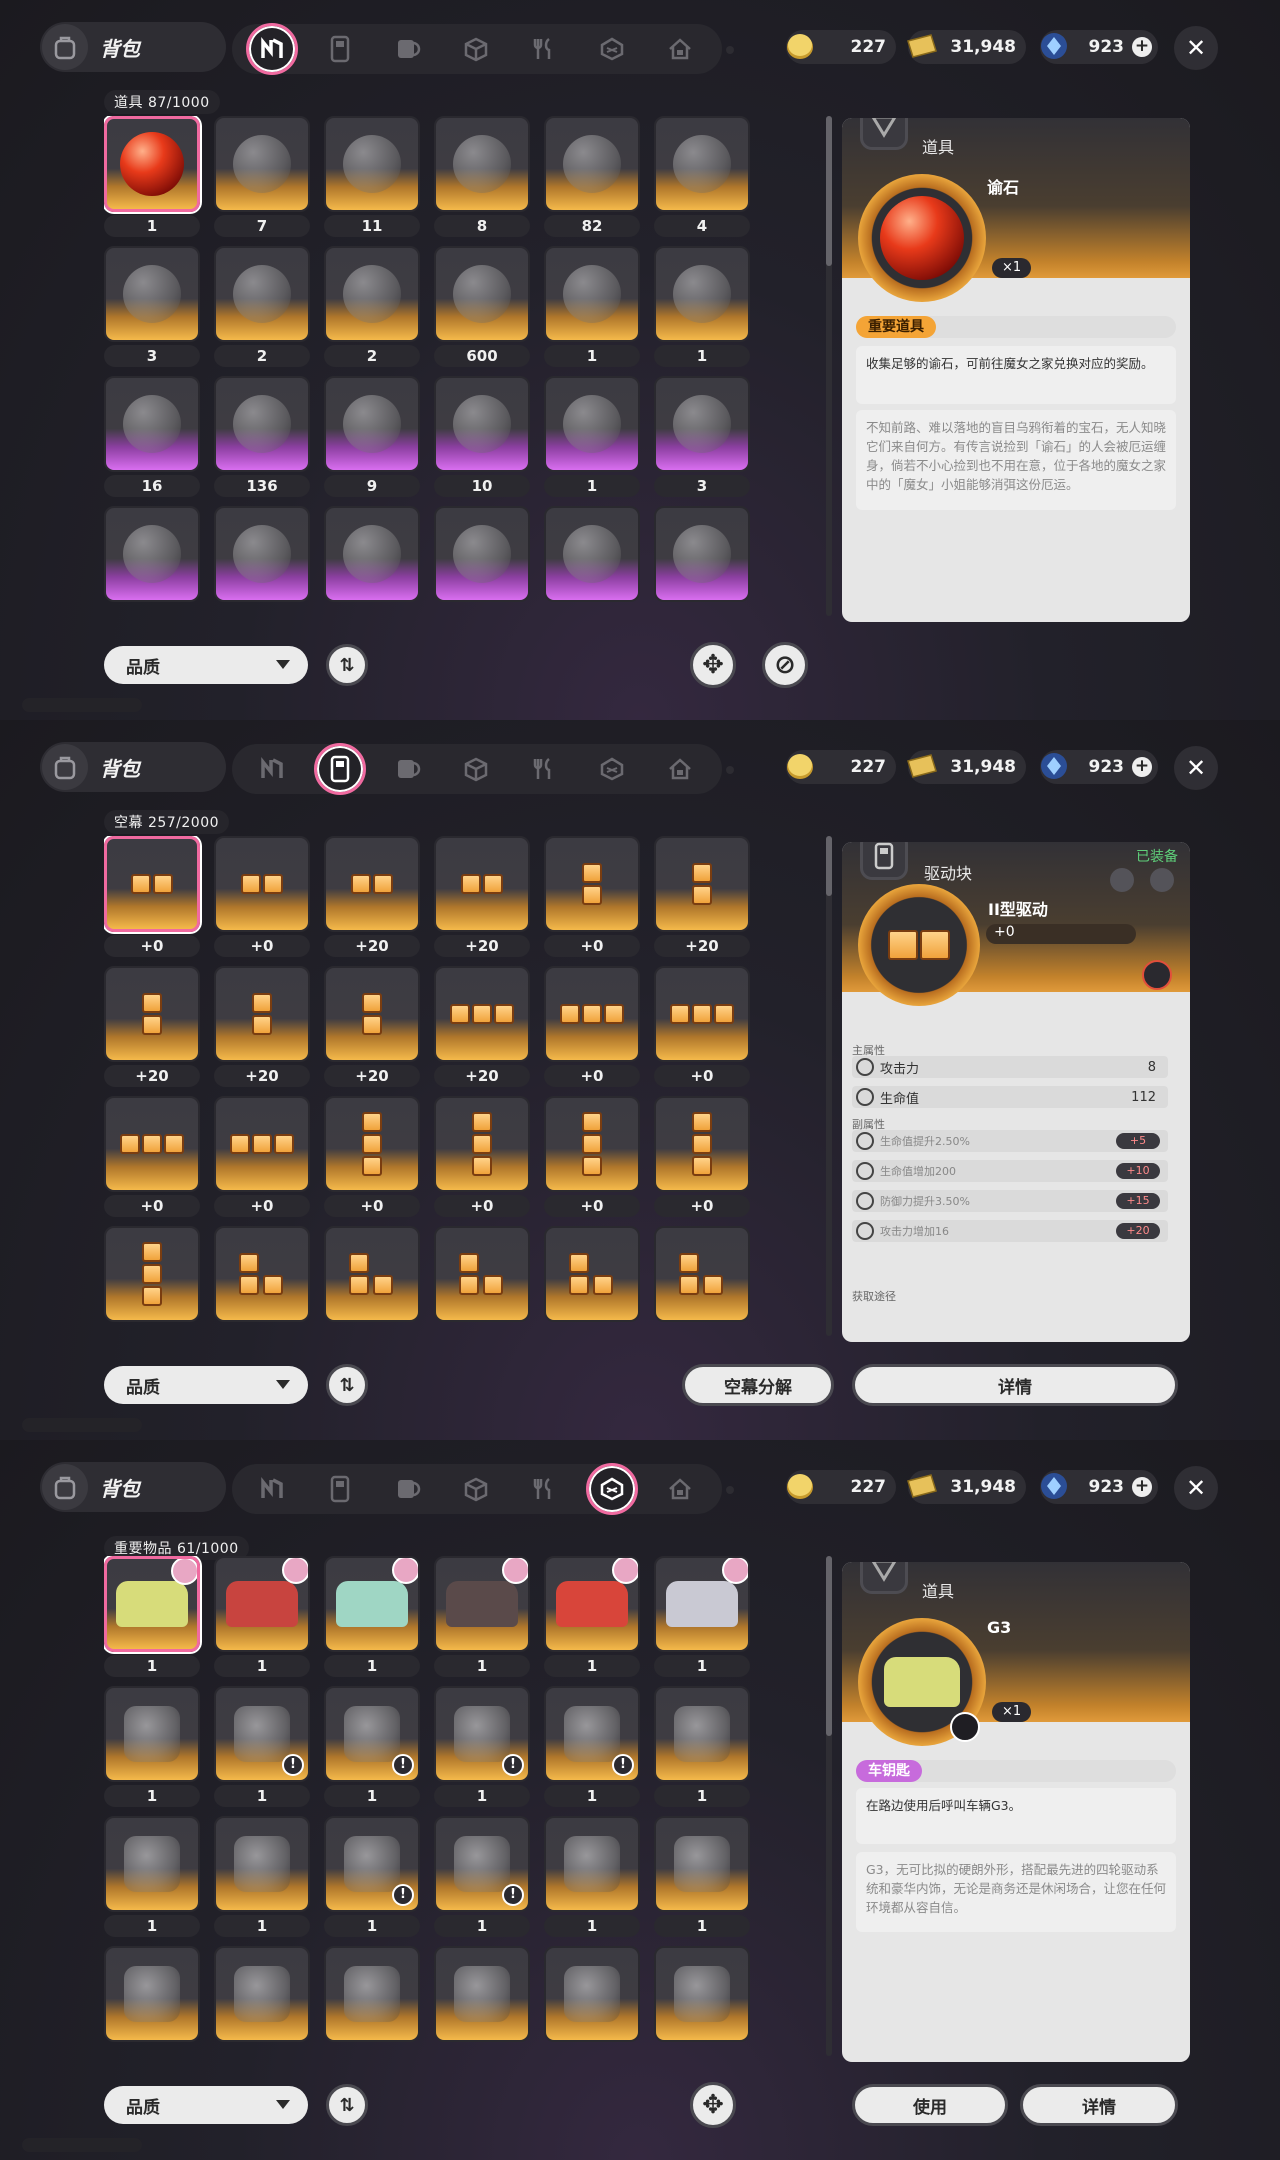  I want to click on details-button: 详情, so click(1015, 1385).